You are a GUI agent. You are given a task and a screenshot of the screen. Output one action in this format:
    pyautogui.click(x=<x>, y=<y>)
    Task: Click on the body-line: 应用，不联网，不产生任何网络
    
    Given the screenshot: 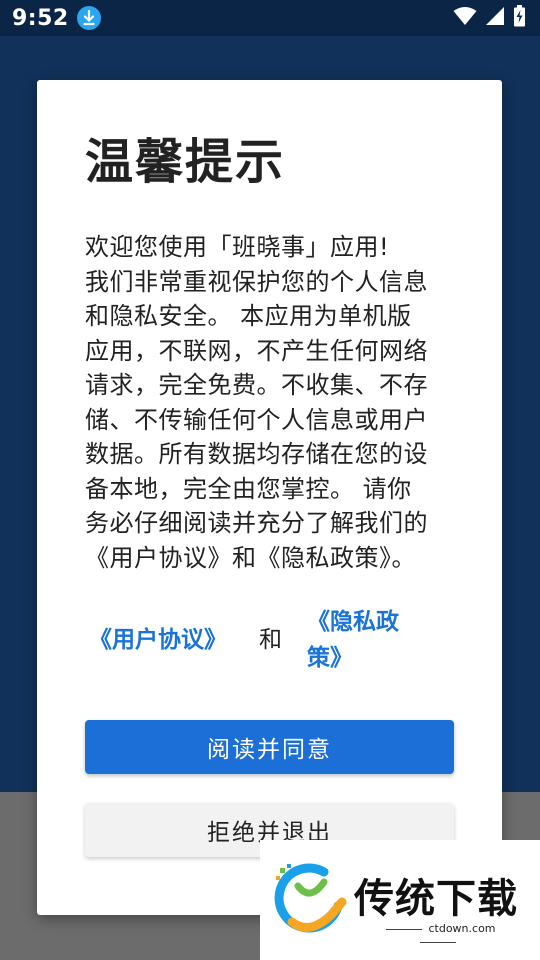 What is the action you would take?
    pyautogui.click(x=256, y=350)
    